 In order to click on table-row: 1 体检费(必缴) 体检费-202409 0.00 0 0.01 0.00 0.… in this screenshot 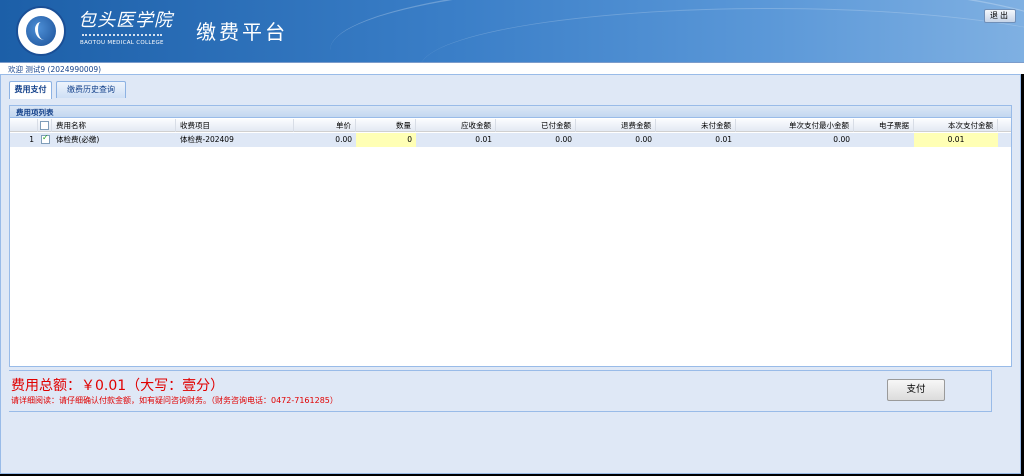, I will do `click(510, 140)`.